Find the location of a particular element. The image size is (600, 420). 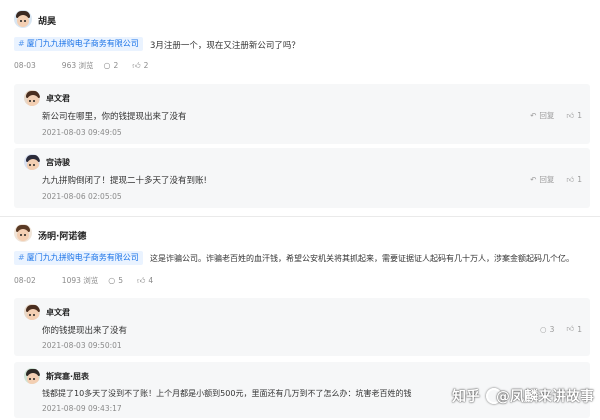

post-date: 08-03 is located at coordinates (25, 65).